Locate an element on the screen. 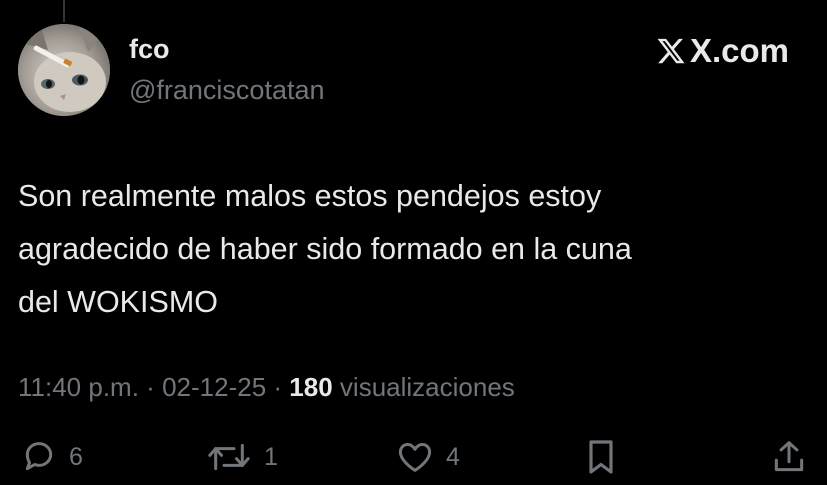 This screenshot has height=485, width=827. like-count: 4 is located at coordinates (453, 456).